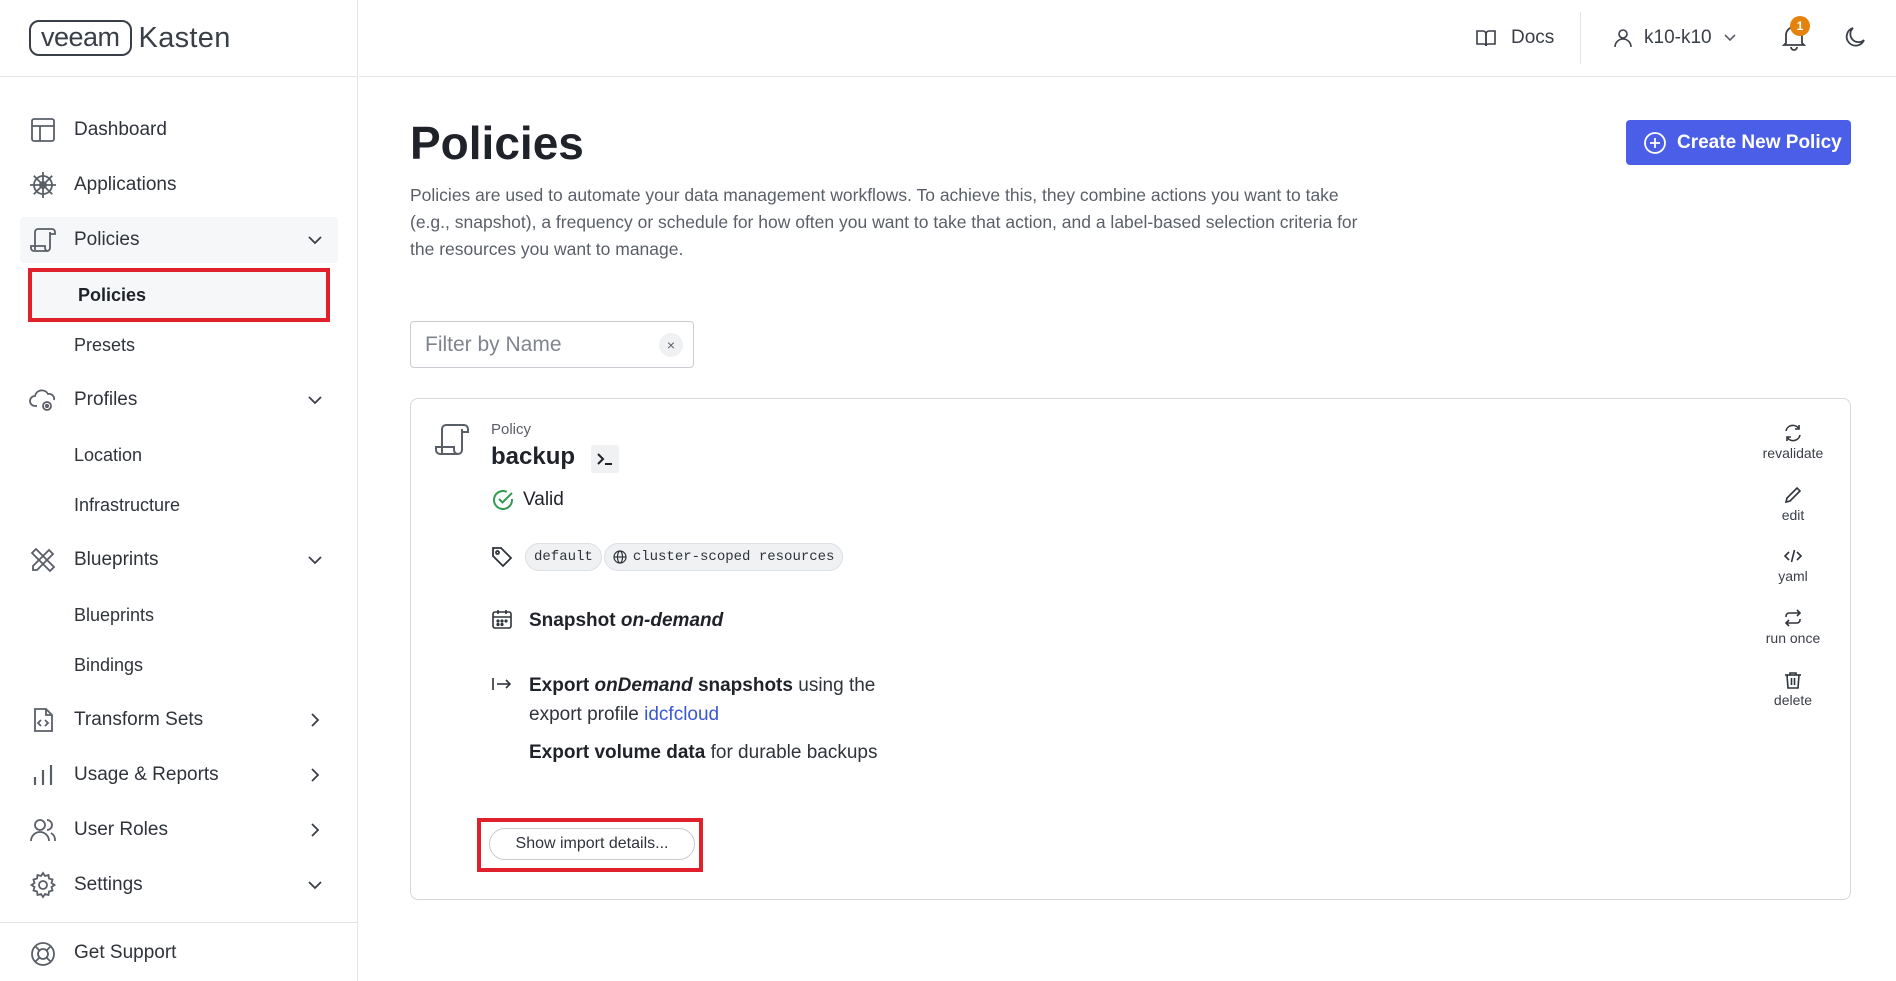 The width and height of the screenshot is (1896, 981). Describe the element at coordinates (1127, 38) in the screenshot. I see `top-bar: Docs k10-k10 1` at that location.